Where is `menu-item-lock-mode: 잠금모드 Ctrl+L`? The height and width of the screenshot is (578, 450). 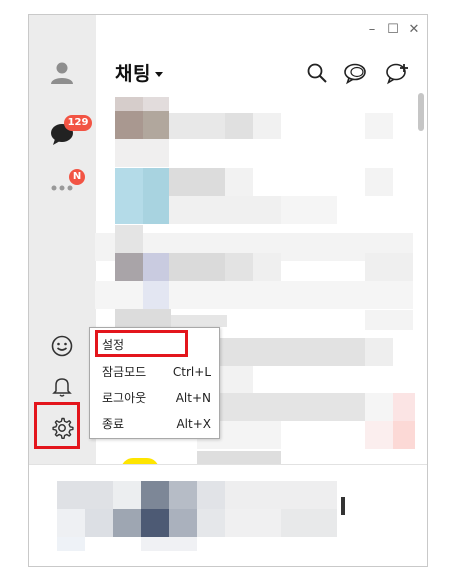
menu-item-lock-mode: 잠금모드 Ctrl+L is located at coordinates (154, 372).